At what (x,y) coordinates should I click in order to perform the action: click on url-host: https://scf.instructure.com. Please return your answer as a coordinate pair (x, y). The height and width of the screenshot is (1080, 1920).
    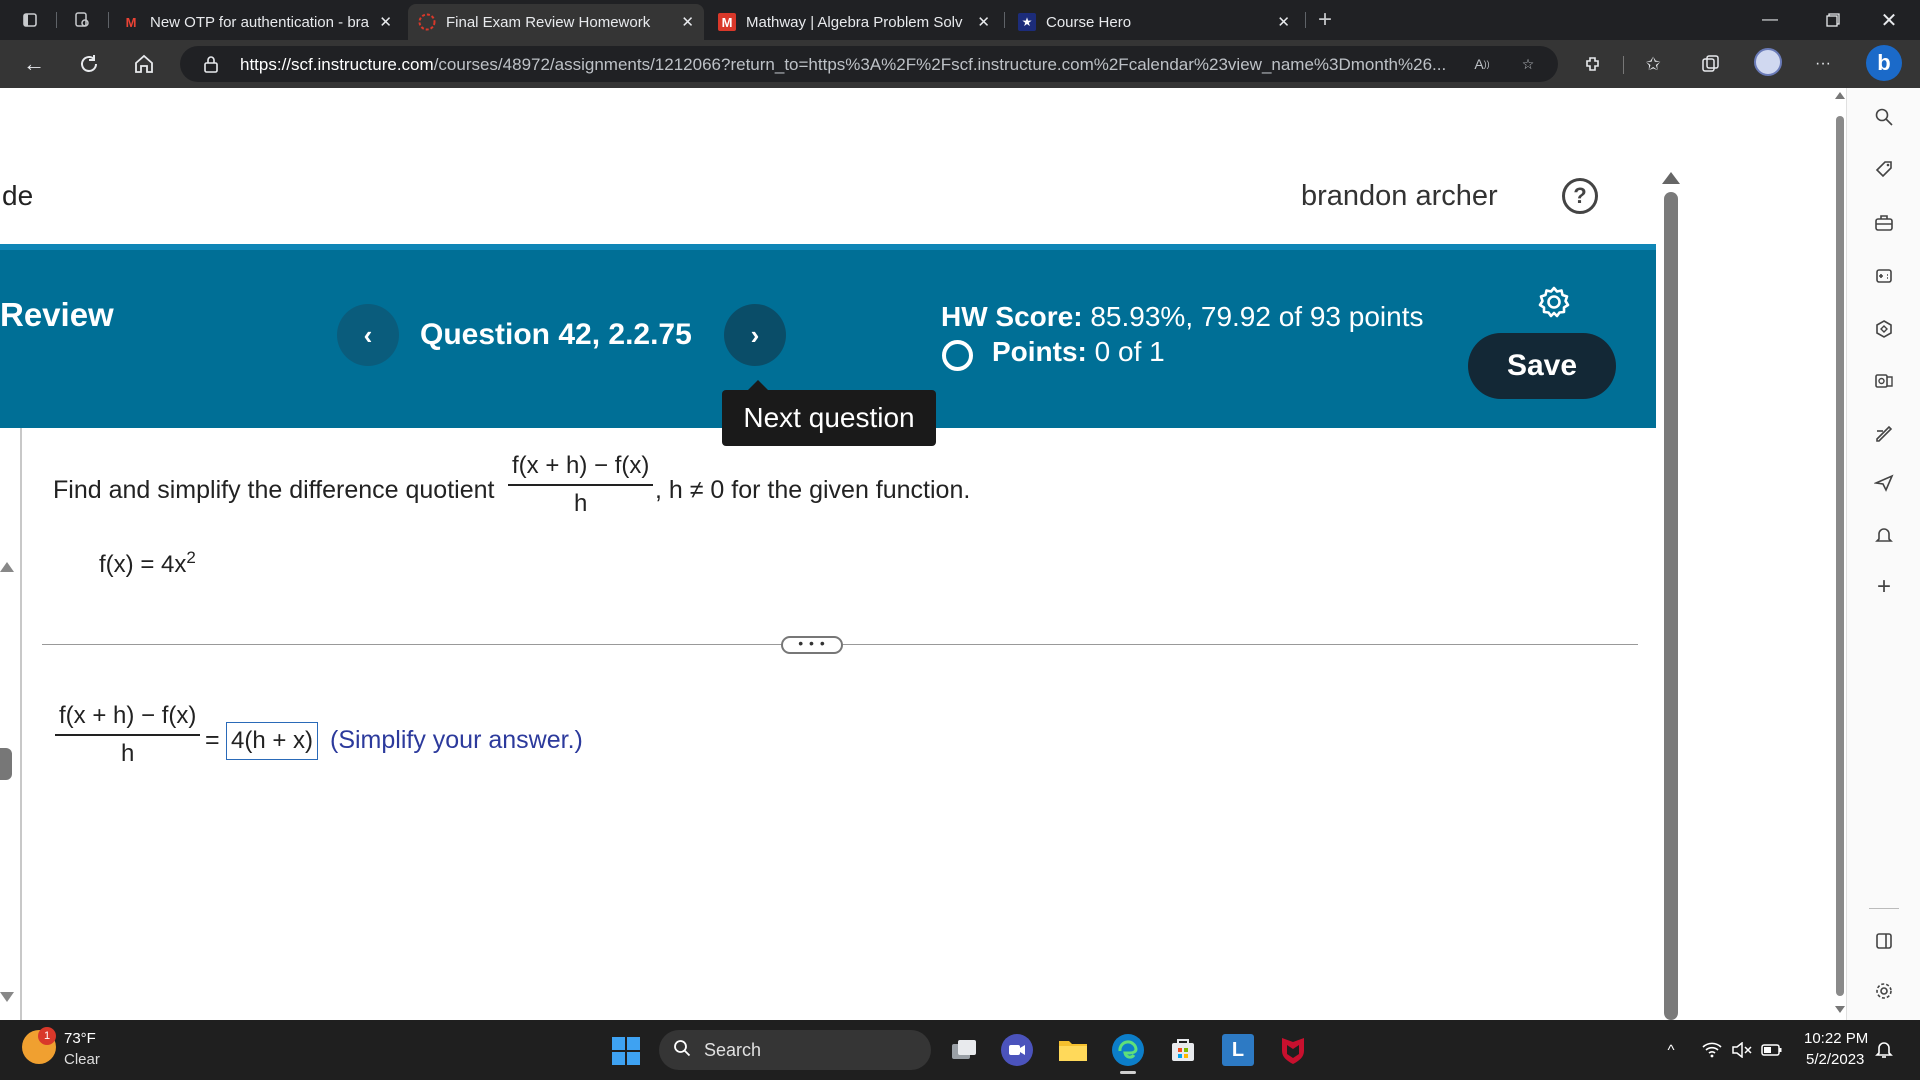
    Looking at the image, I should click on (337, 64).